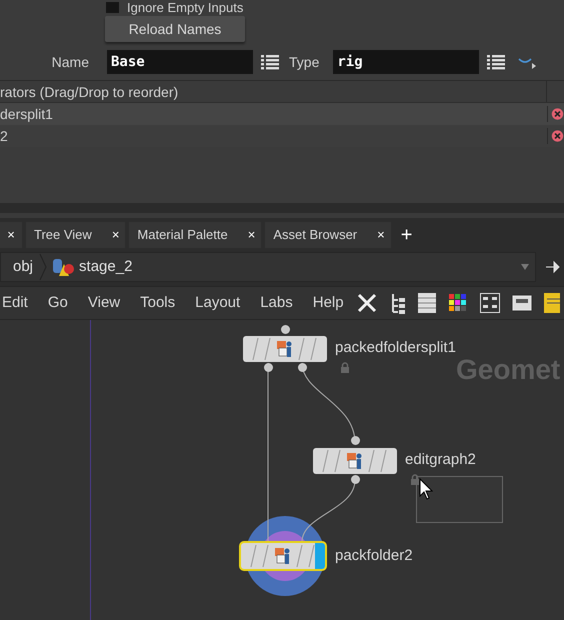  Describe the element at coordinates (23, 267) in the screenshot. I see `path-item: obj` at that location.